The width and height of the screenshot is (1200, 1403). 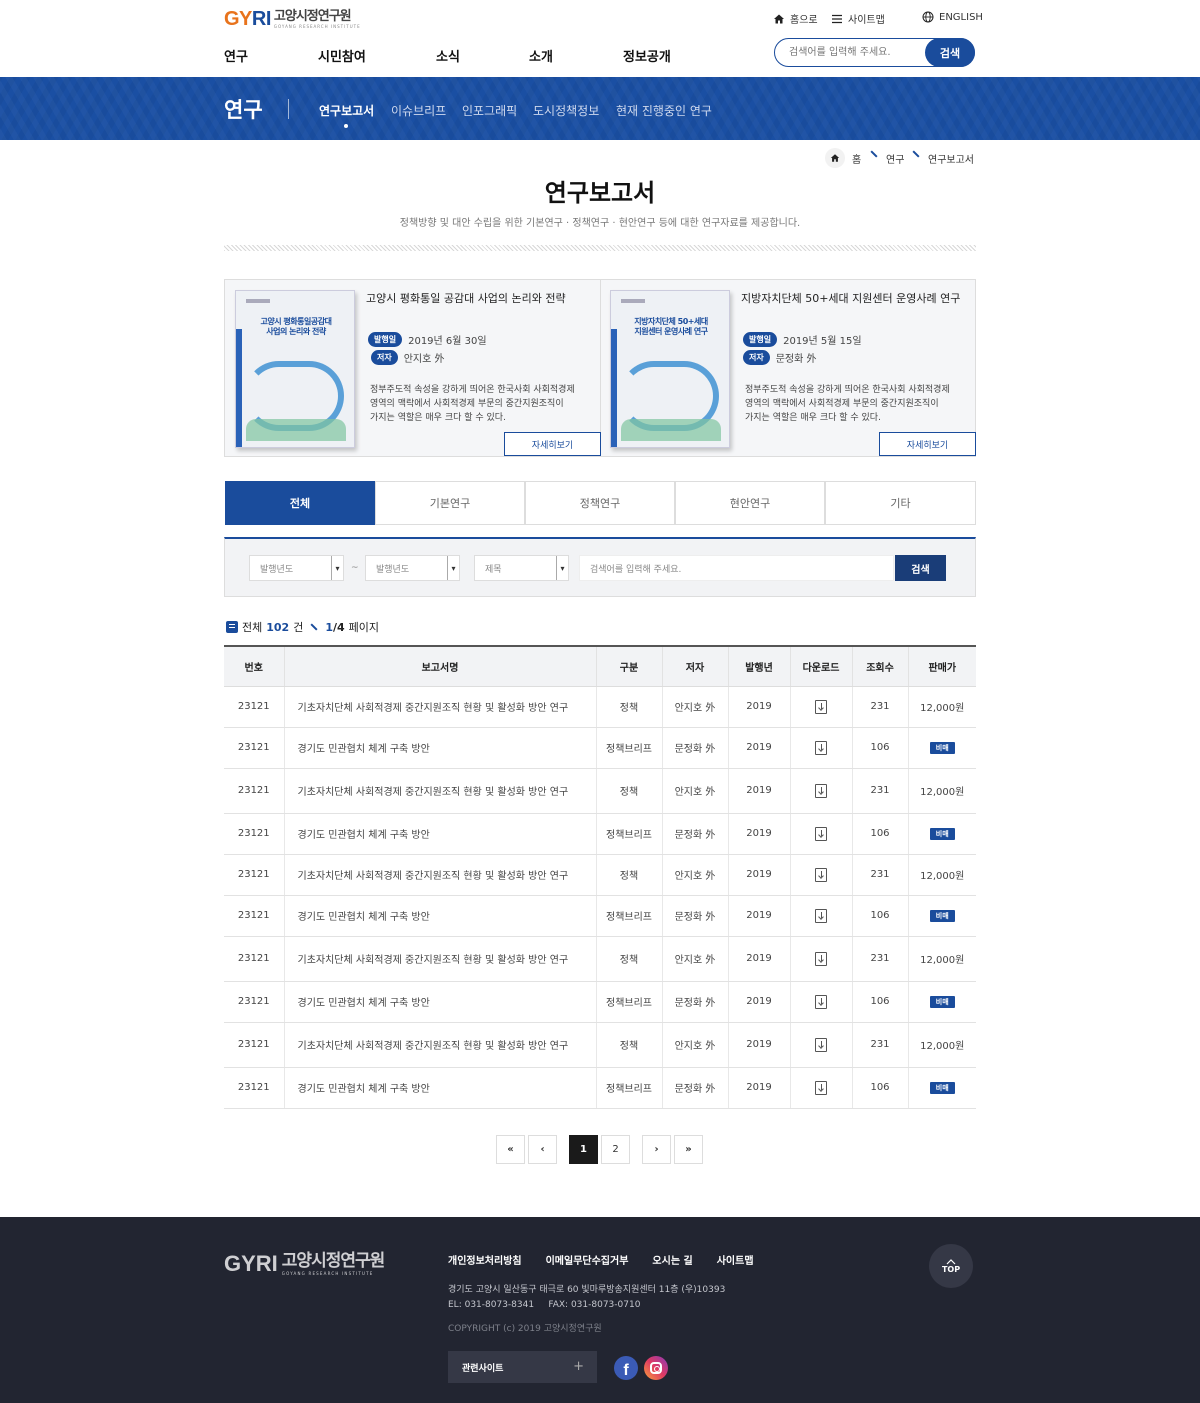 I want to click on date-badge: 발행일, so click(x=760, y=339).